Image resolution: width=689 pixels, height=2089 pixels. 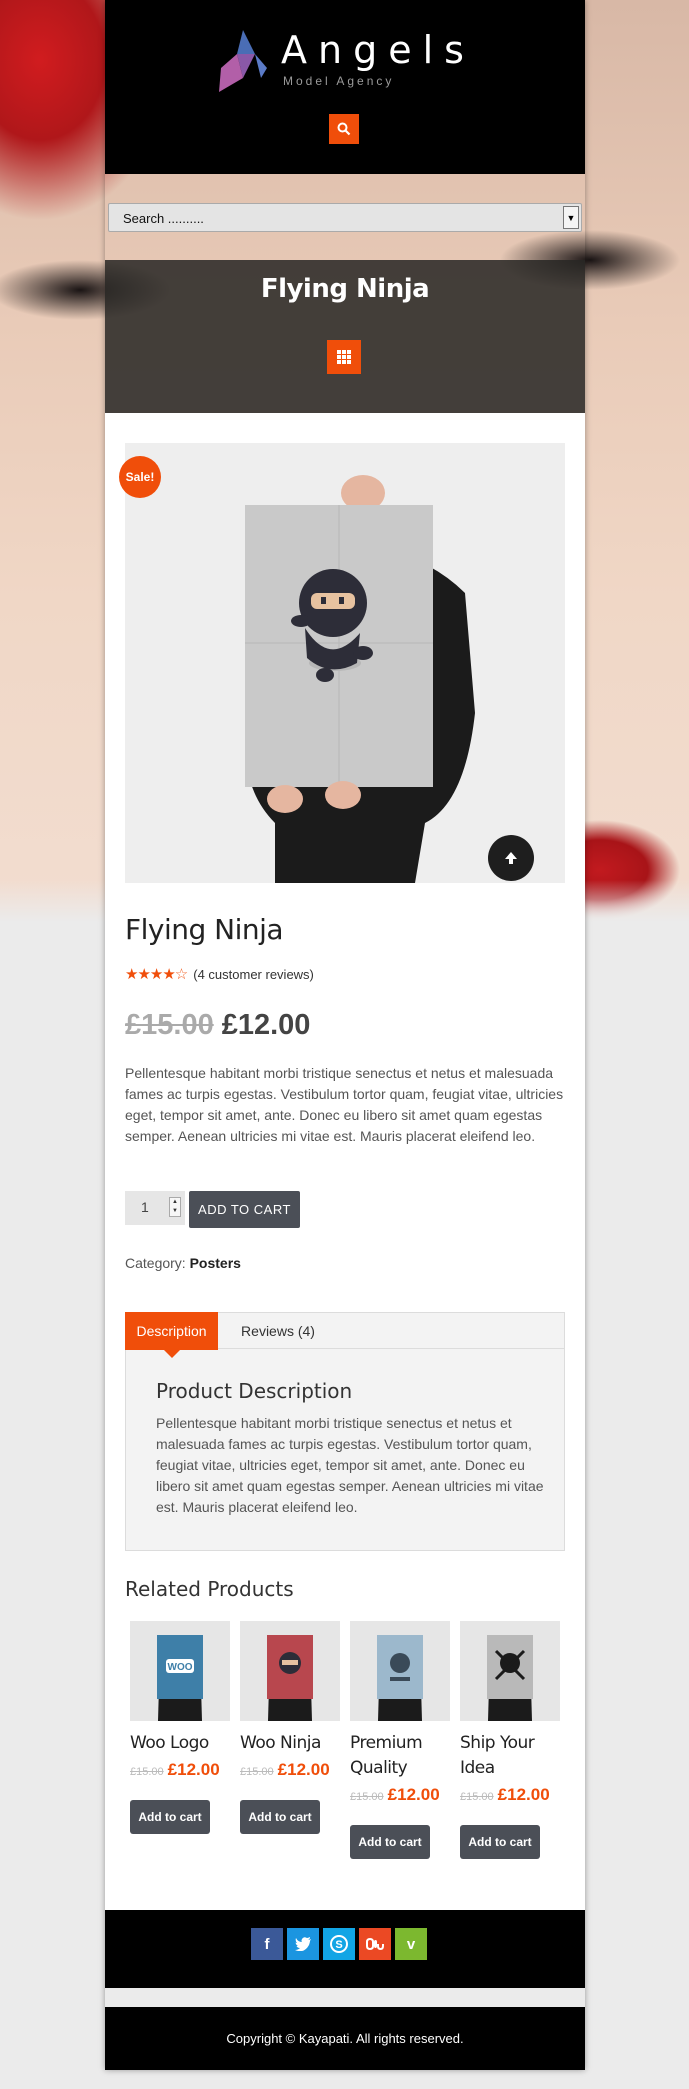 What do you see at coordinates (290, 1743) in the screenshot?
I see `related-product-name: Woo Ninja` at bounding box center [290, 1743].